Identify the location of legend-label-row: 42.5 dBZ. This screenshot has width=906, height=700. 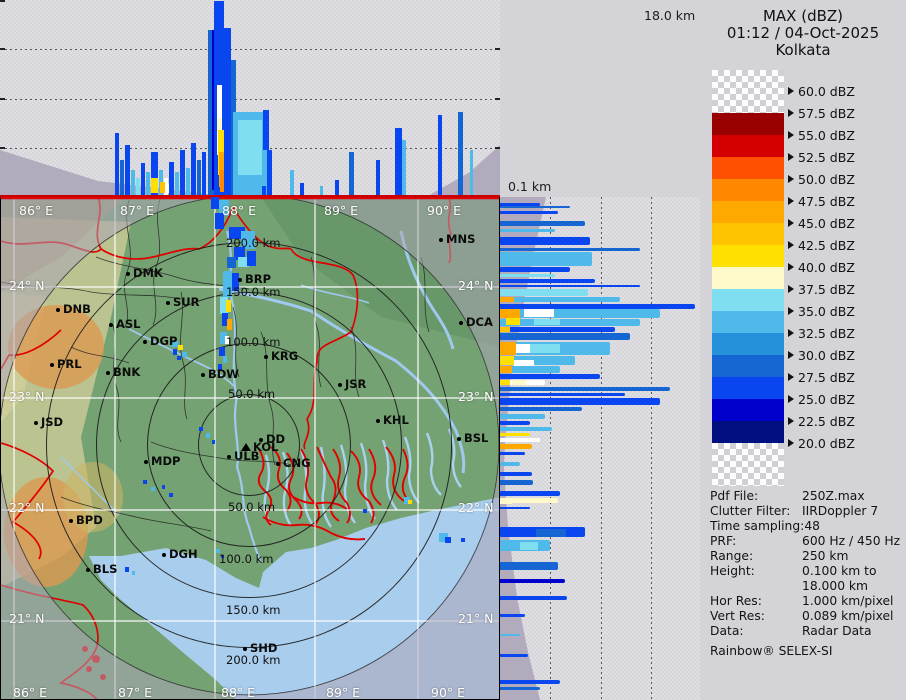
(821, 245).